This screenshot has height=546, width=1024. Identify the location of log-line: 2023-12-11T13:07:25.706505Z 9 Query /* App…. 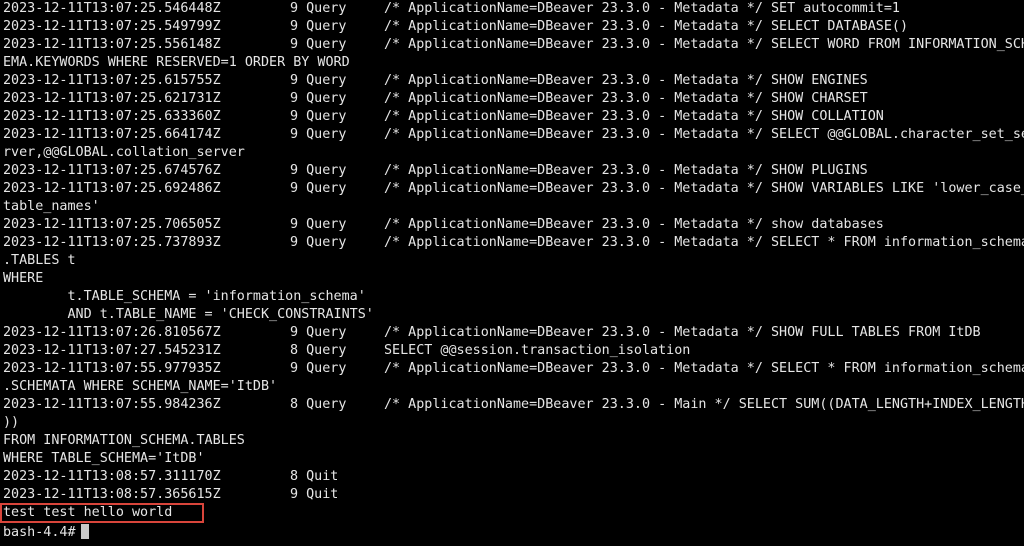
(513, 225).